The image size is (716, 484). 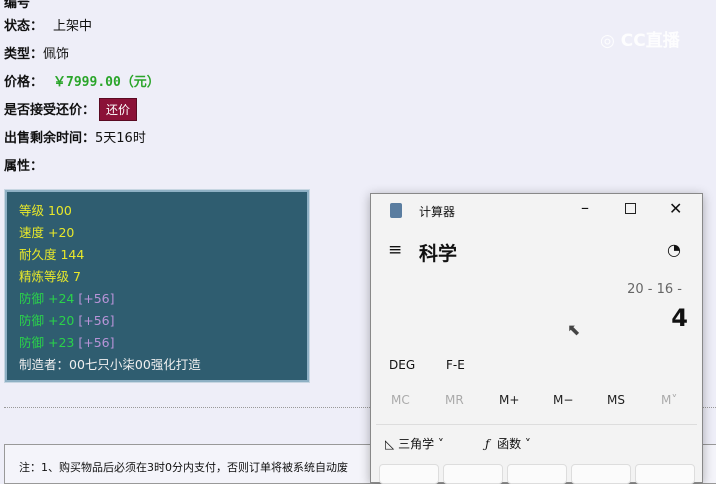 I want to click on status-row: 状态： 上架中, so click(x=48, y=24).